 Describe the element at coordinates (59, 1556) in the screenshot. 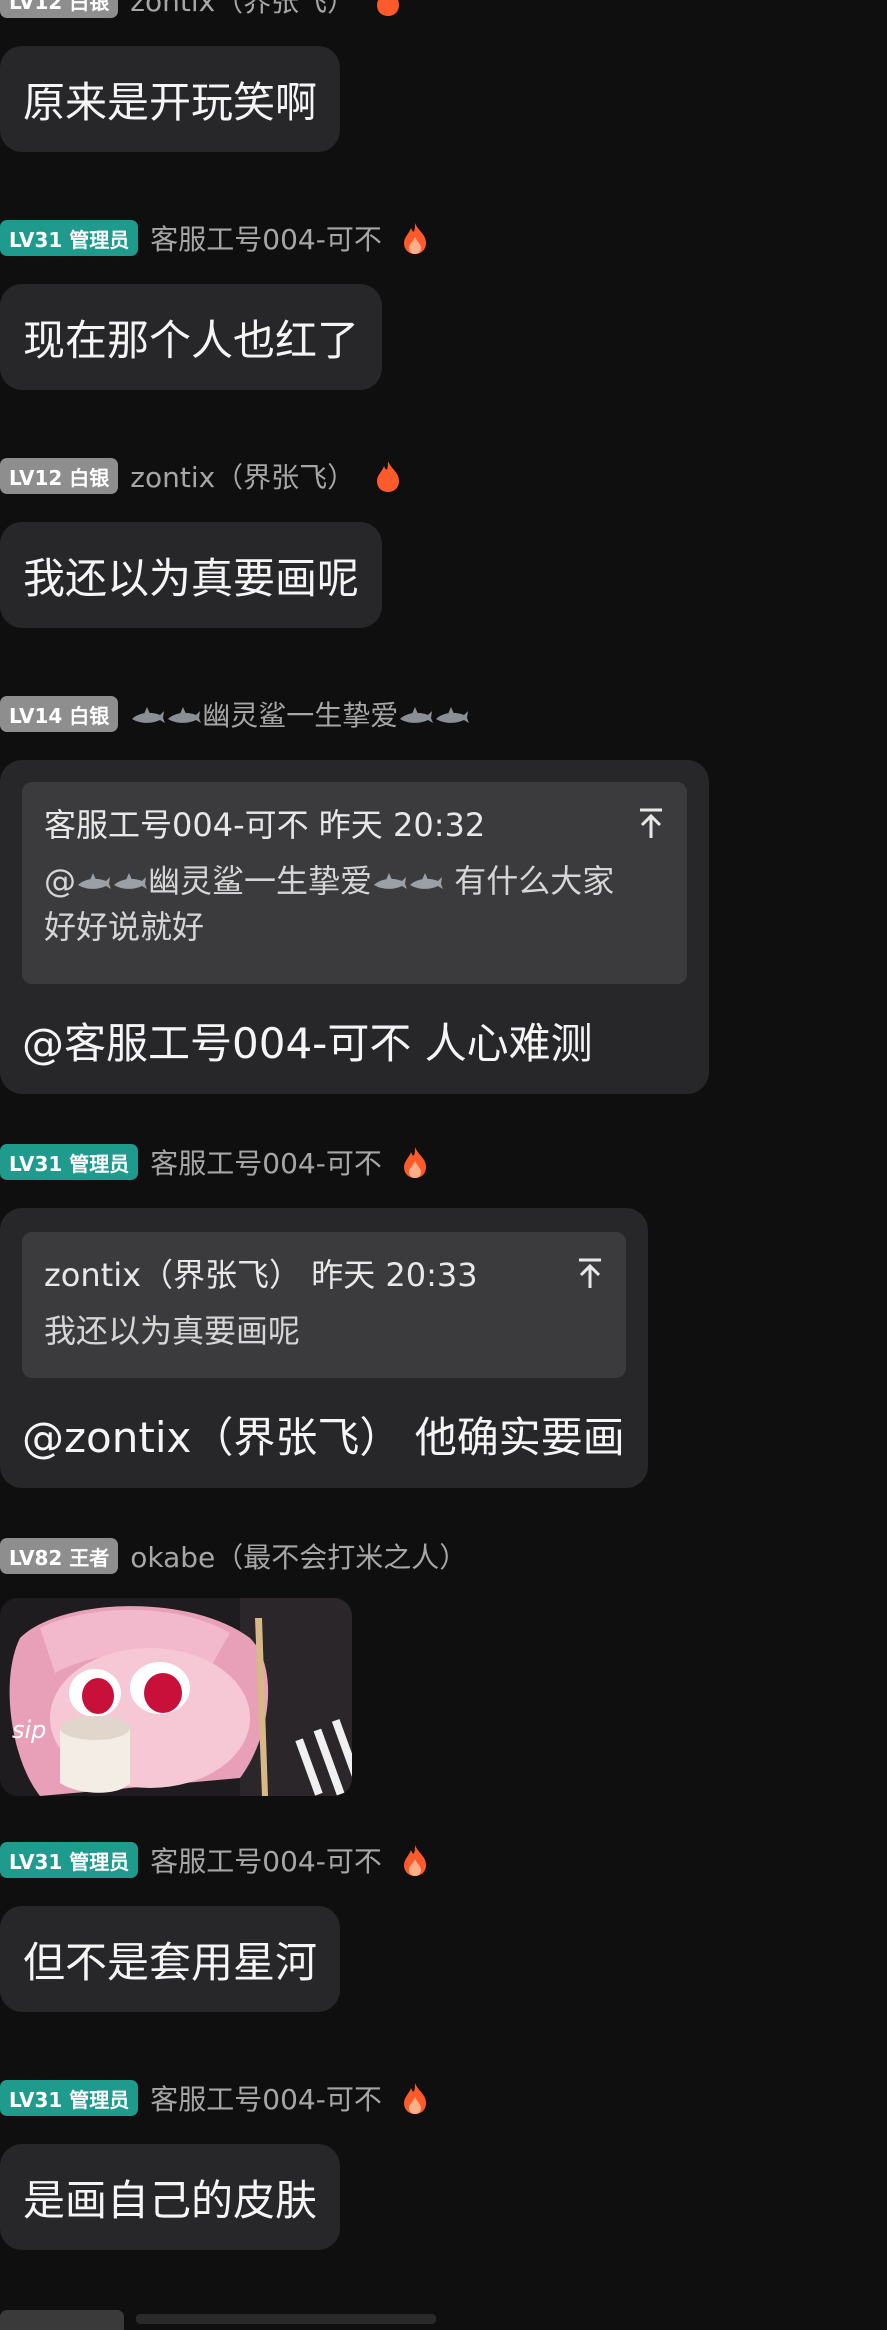

I see `level-badge: LV82 王者` at that location.